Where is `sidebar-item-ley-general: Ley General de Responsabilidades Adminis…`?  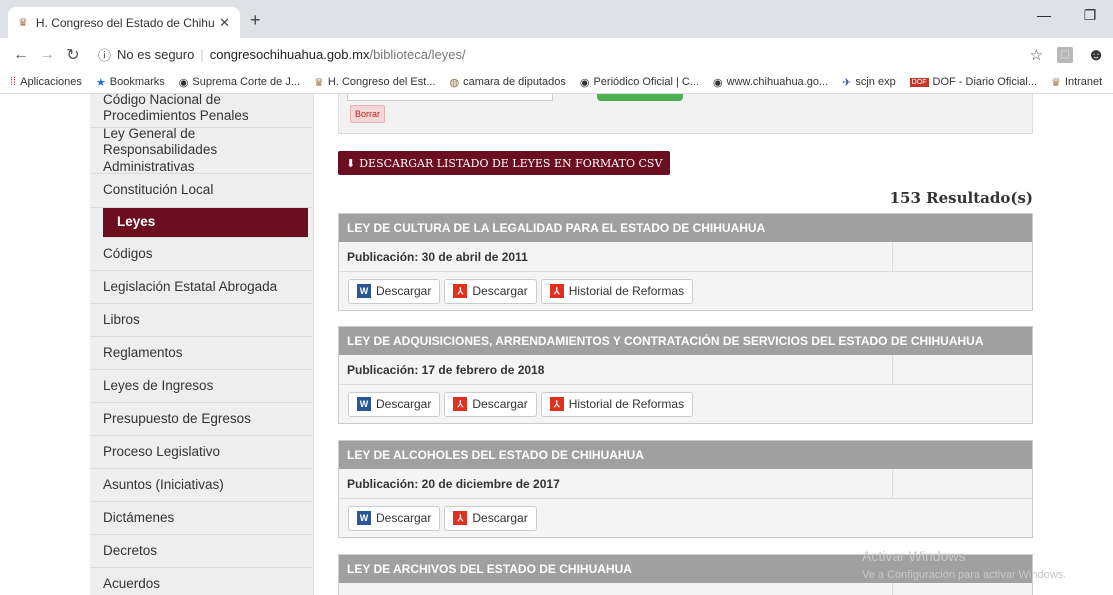
sidebar-item-ley-general: Ley General de Responsabilidades Adminis… is located at coordinates (201, 150).